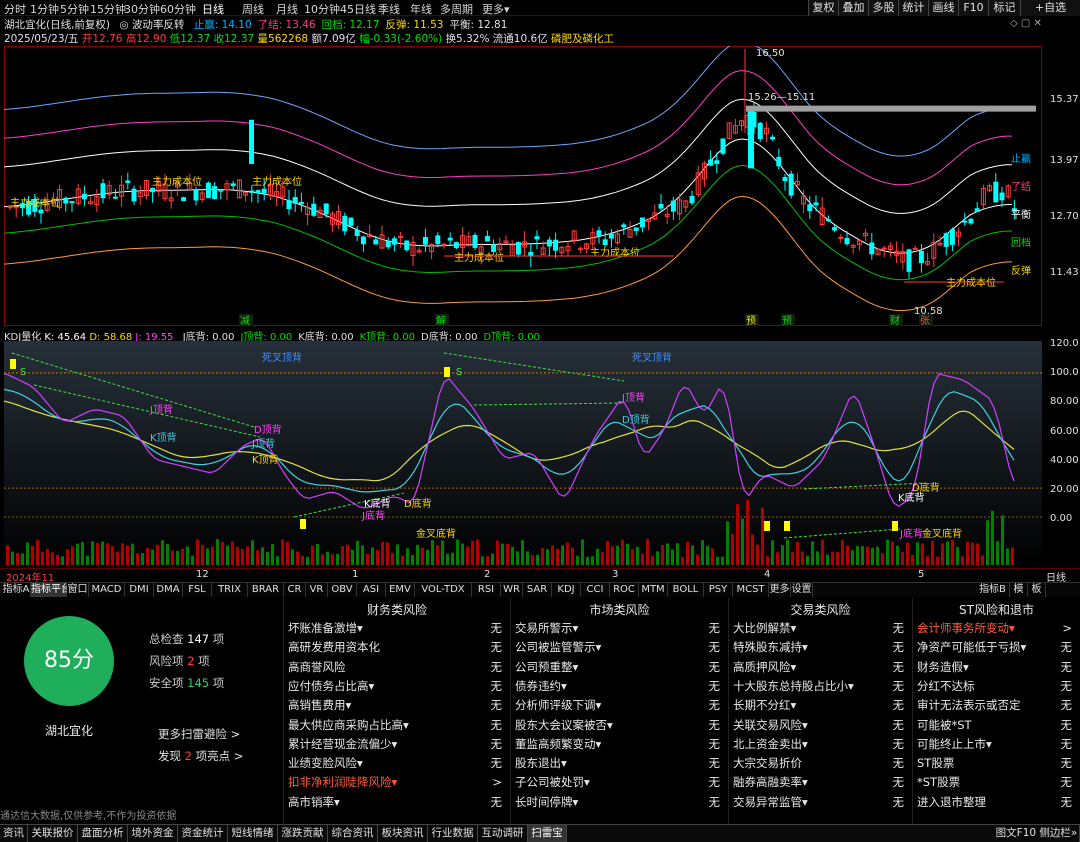  I want to click on sidebar-toggle: 图文F10 侧边栏», so click(1037, 833).